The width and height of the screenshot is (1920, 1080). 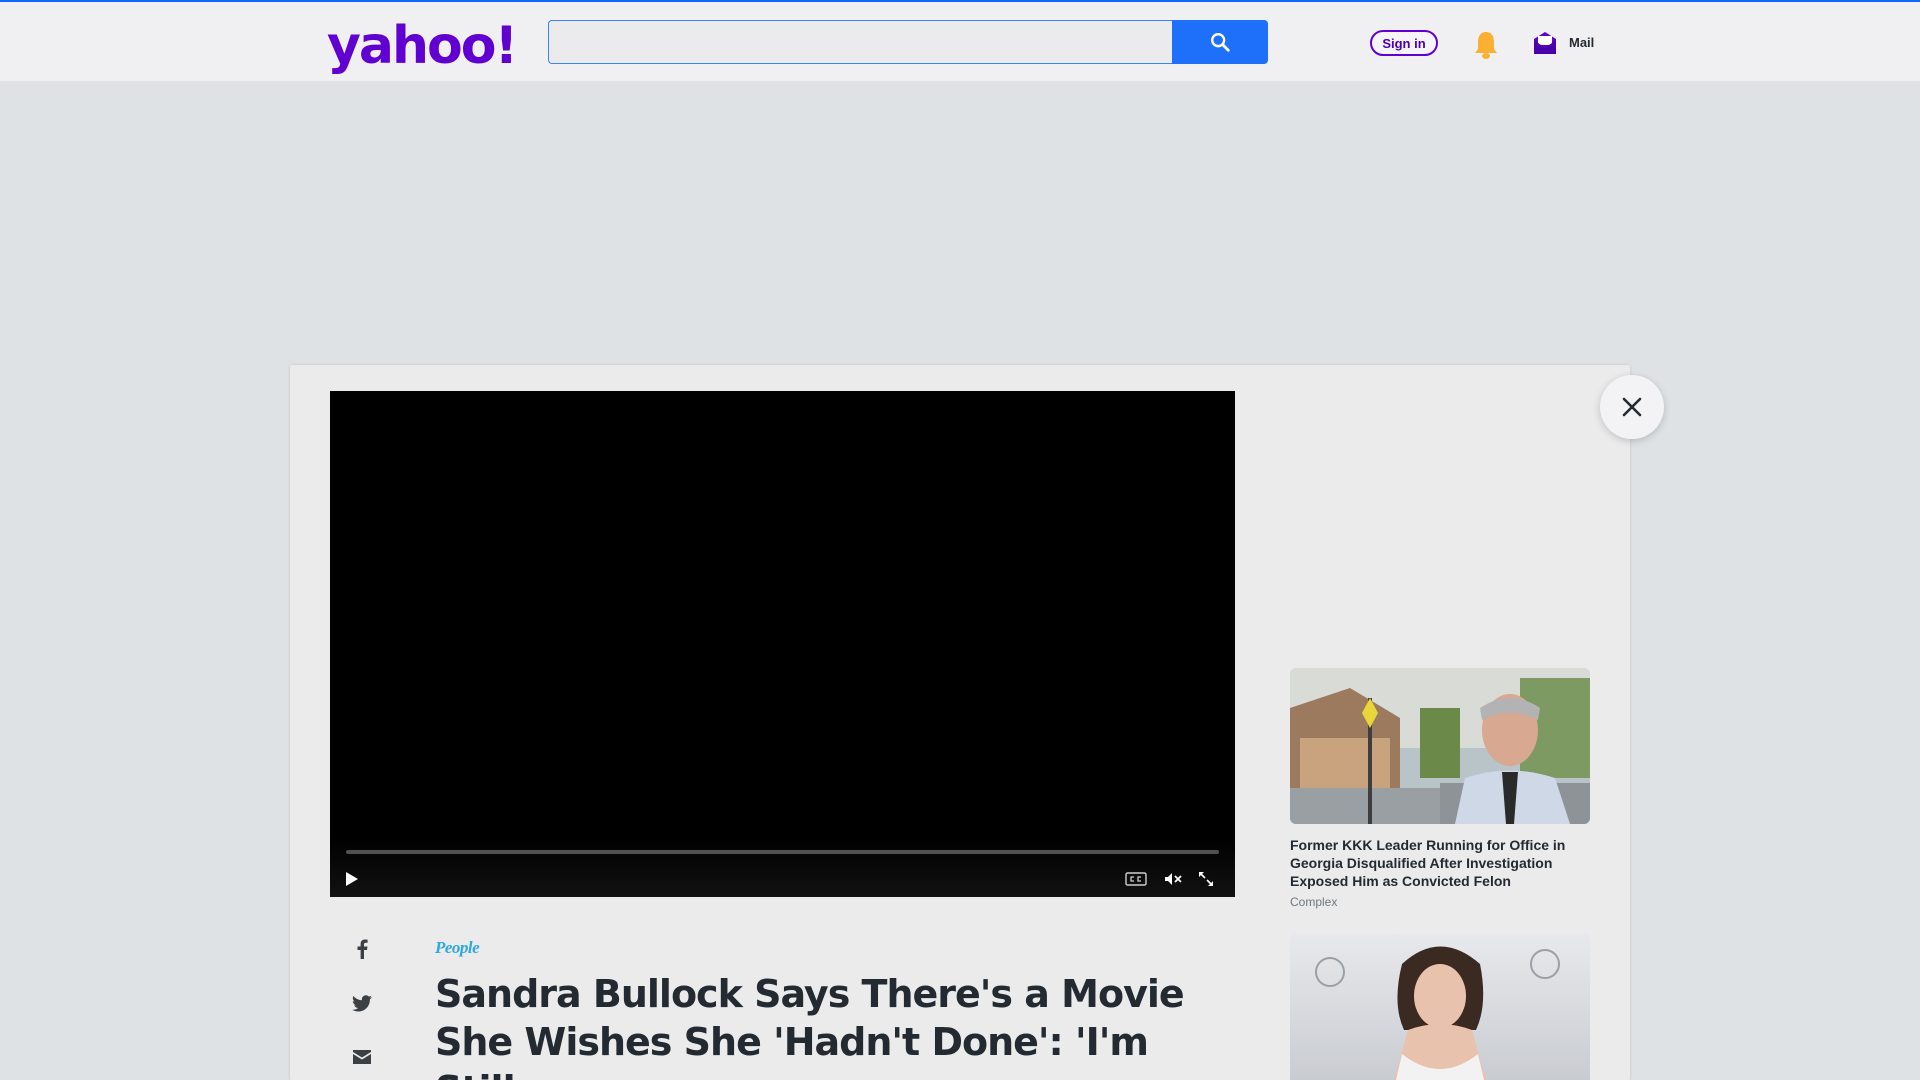 I want to click on mail-button, so click(x=1545, y=43).